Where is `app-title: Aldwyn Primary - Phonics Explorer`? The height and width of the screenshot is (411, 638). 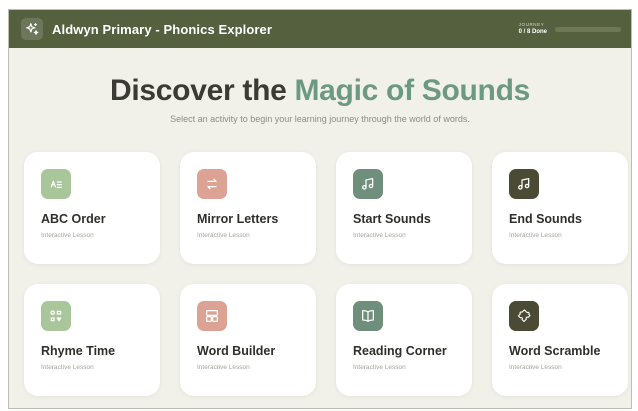 app-title: Aldwyn Primary - Phonics Explorer is located at coordinates (162, 29).